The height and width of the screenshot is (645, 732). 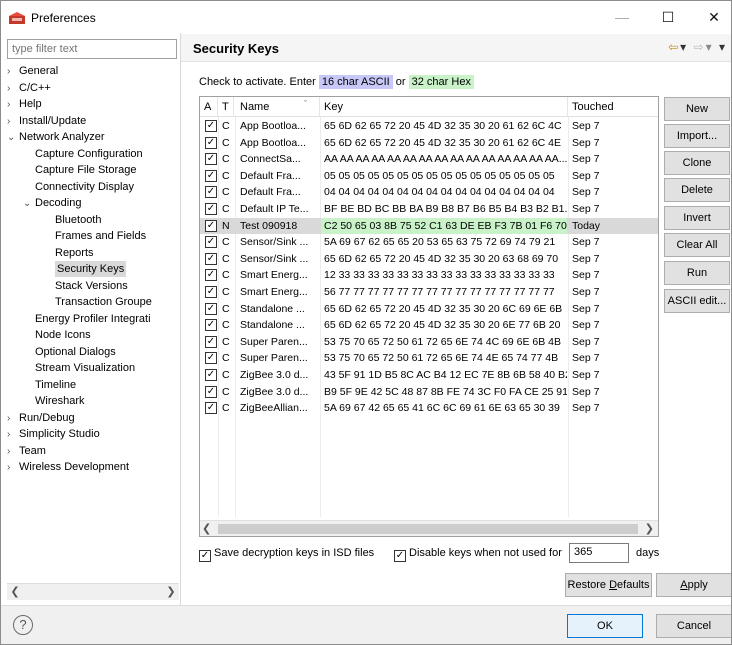 I want to click on ok-button: OK, so click(x=605, y=626).